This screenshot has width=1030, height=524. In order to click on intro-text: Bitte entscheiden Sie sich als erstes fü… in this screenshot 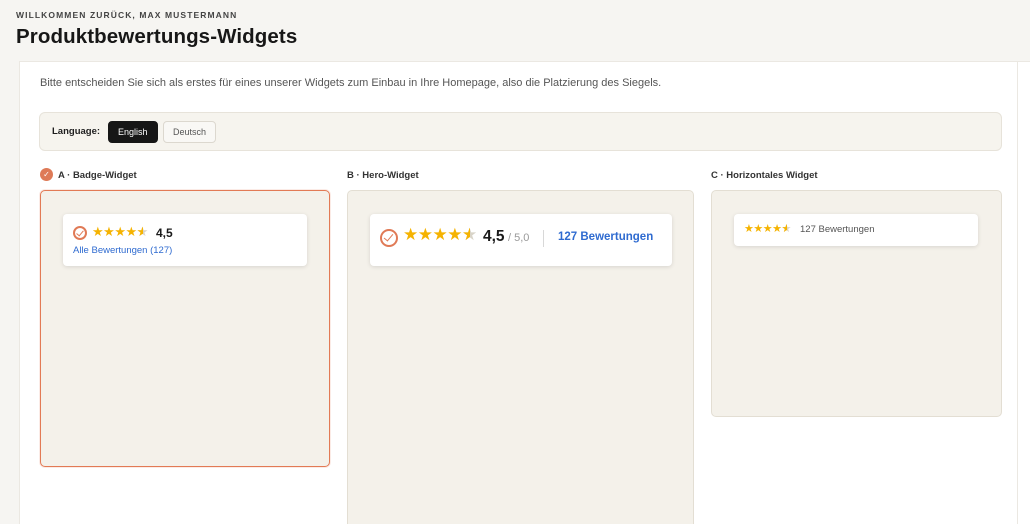, I will do `click(351, 83)`.